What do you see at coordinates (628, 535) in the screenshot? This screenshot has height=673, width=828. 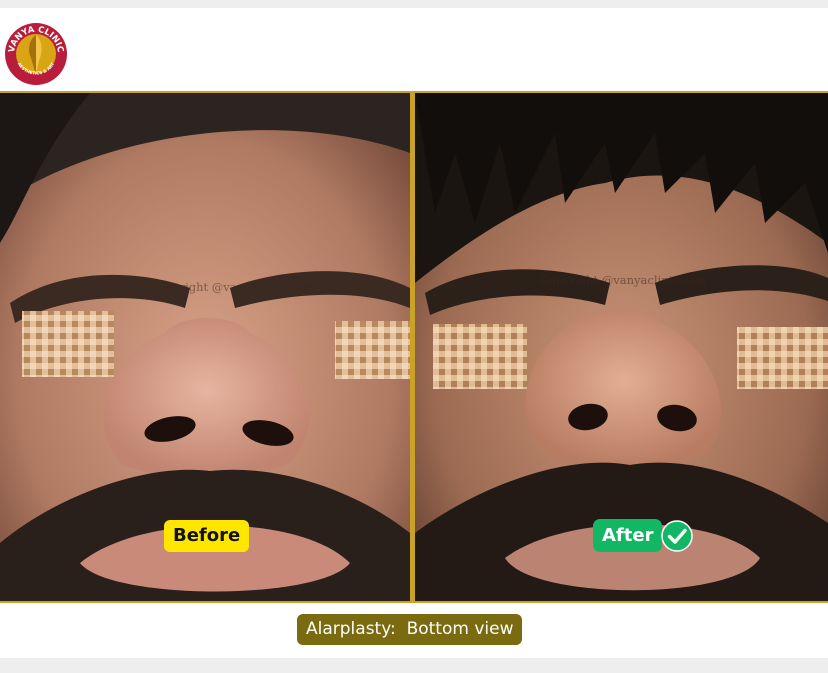 I see `after-label: After` at bounding box center [628, 535].